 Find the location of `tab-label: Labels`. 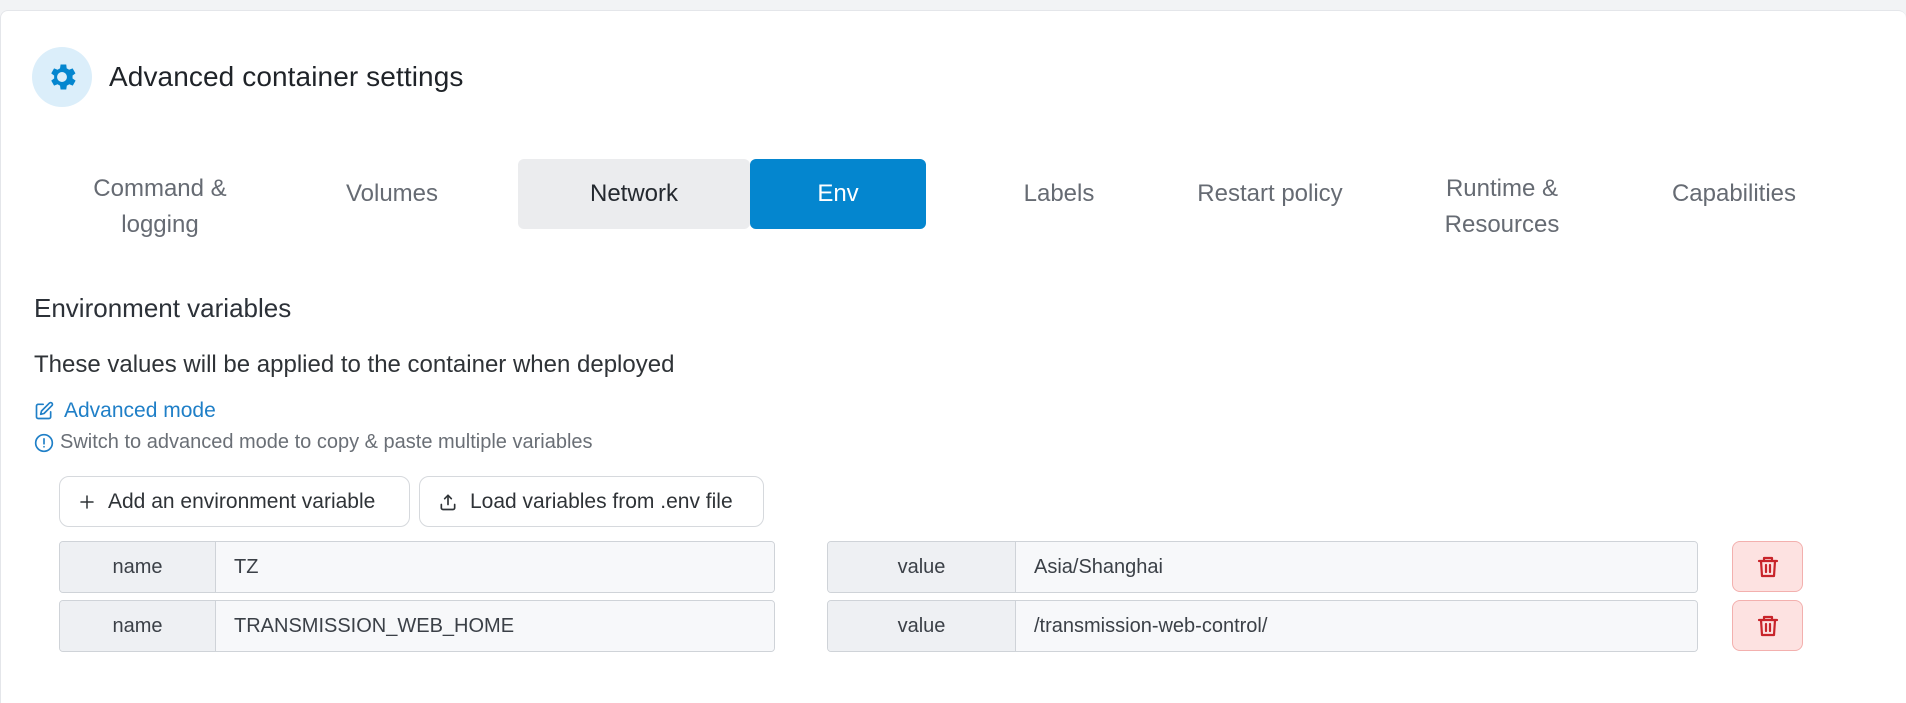

tab-label: Labels is located at coordinates (1059, 193).